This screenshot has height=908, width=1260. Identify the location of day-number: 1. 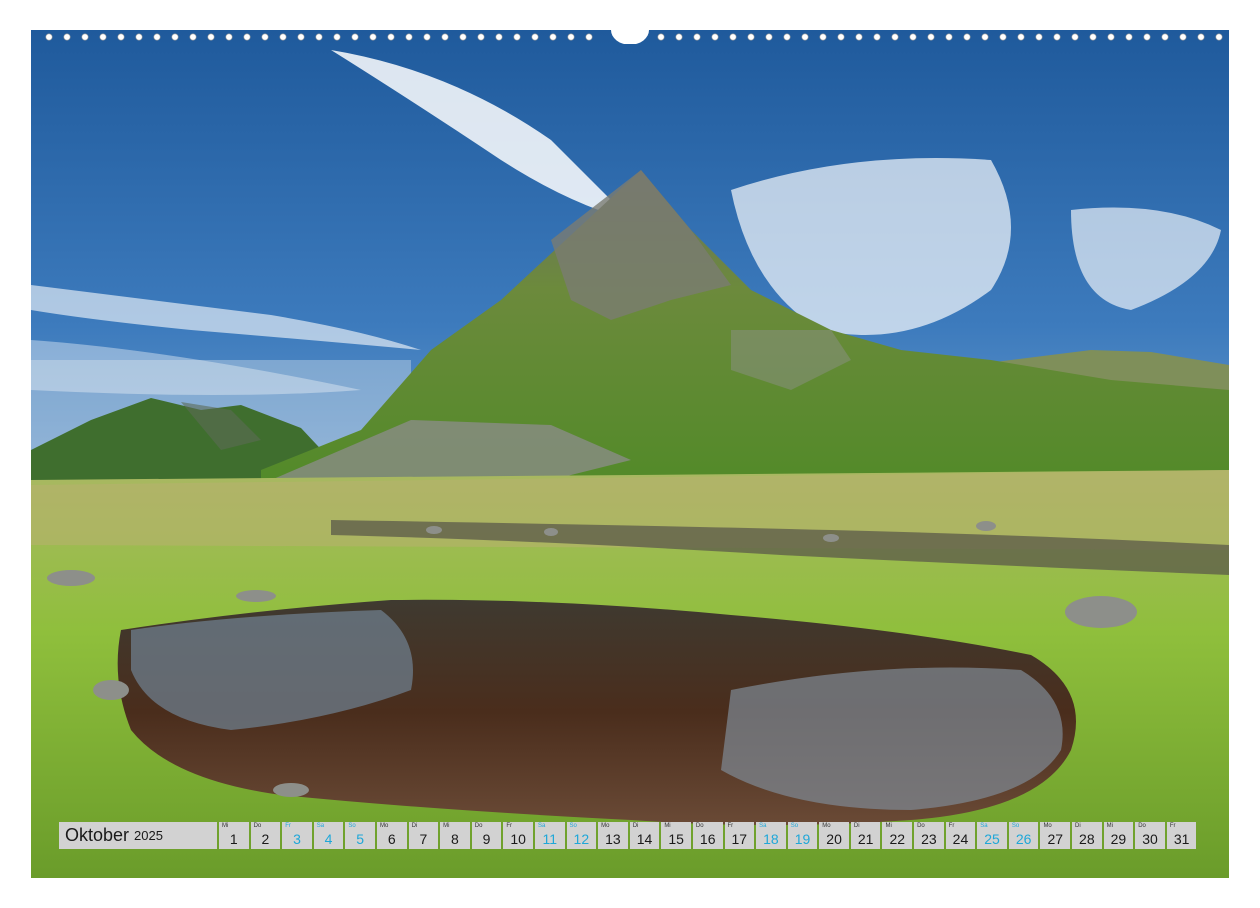
(233, 839).